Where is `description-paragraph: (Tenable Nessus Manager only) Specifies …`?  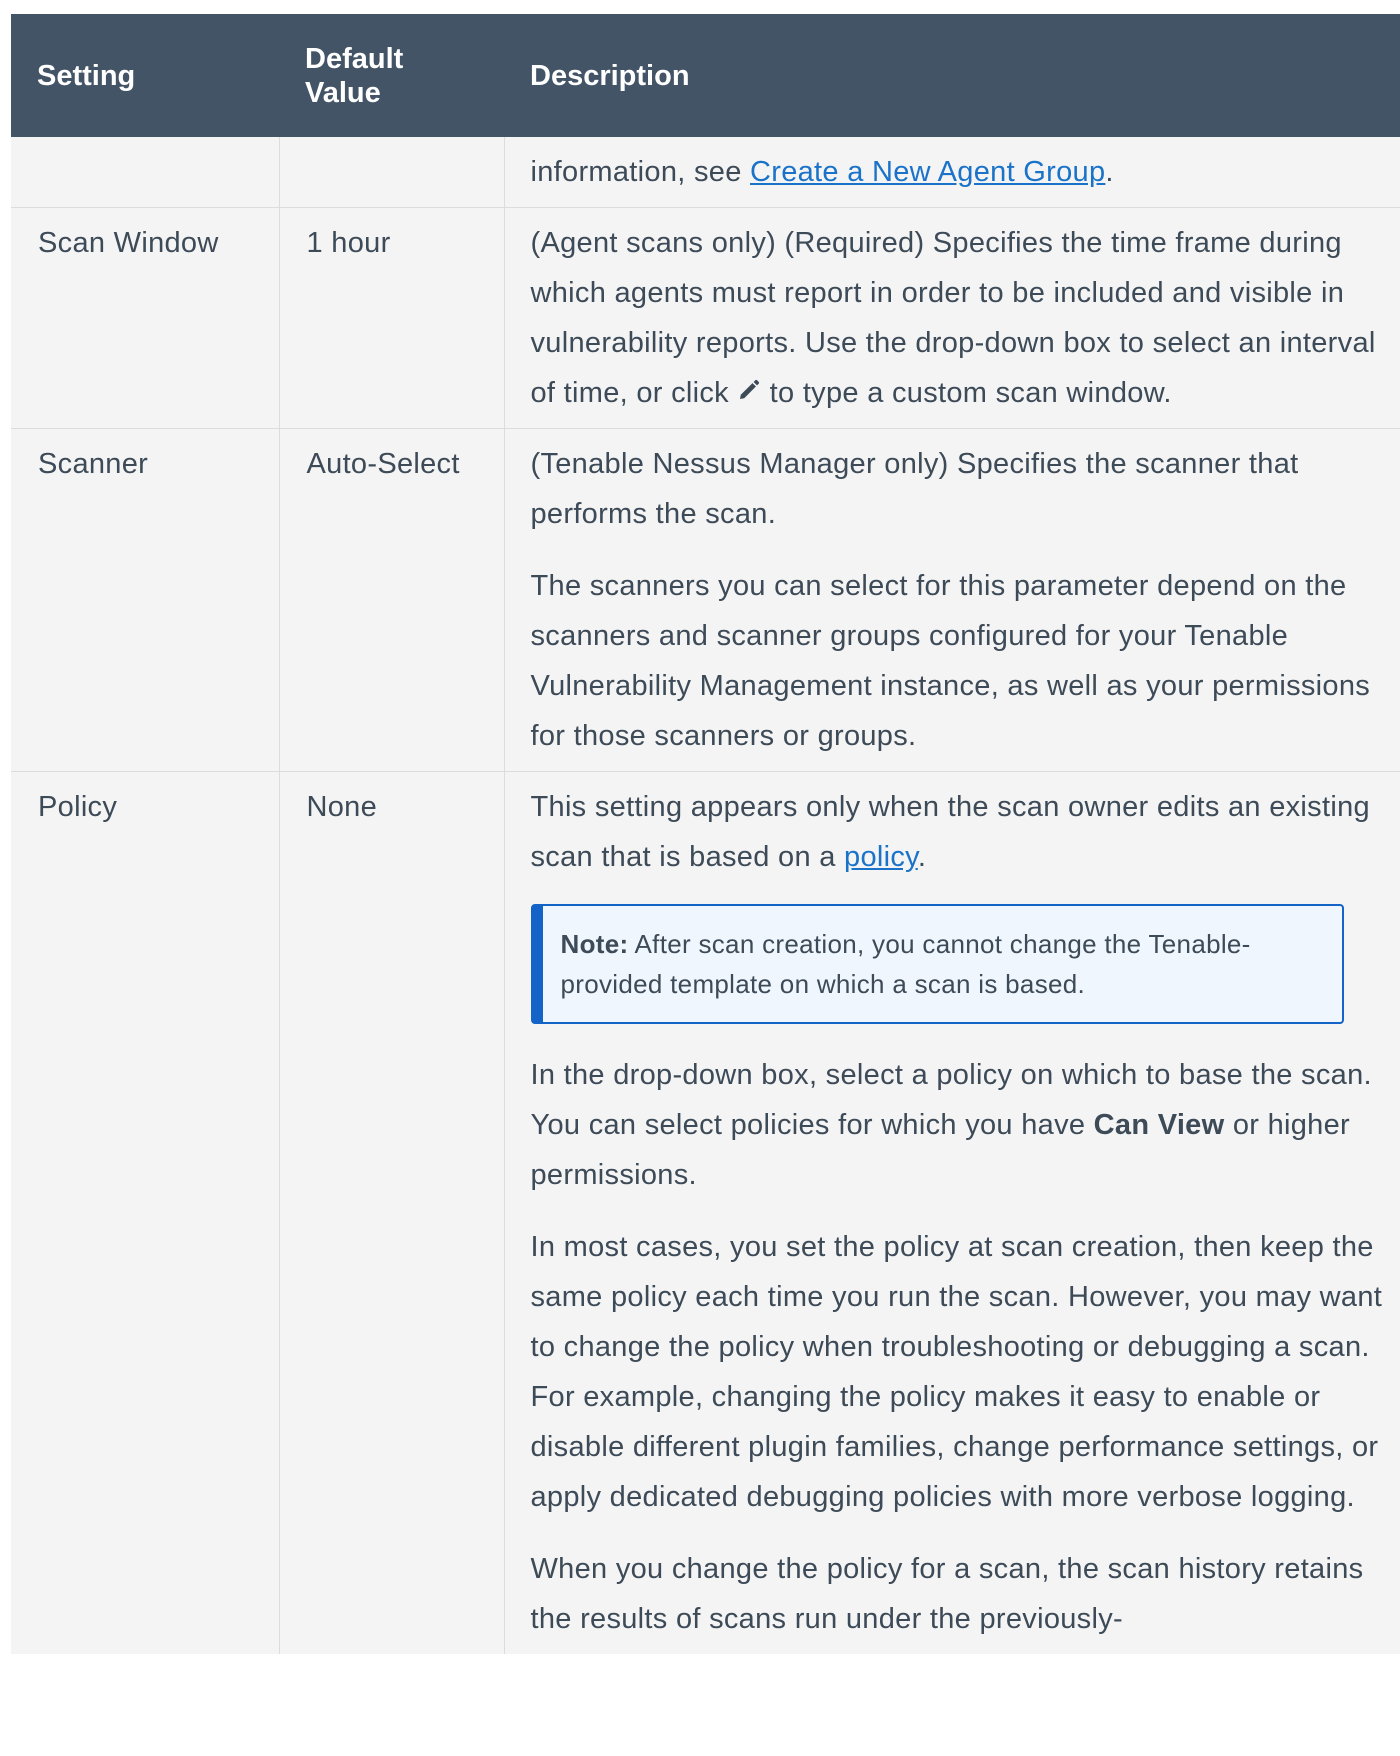
description-paragraph: (Tenable Nessus Manager only) Specifies … is located at coordinates (914, 489).